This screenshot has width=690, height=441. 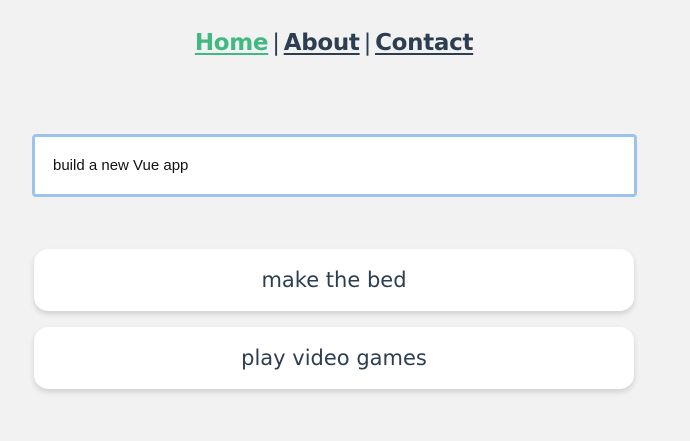 What do you see at coordinates (322, 43) in the screenshot?
I see `nav-link-about: About` at bounding box center [322, 43].